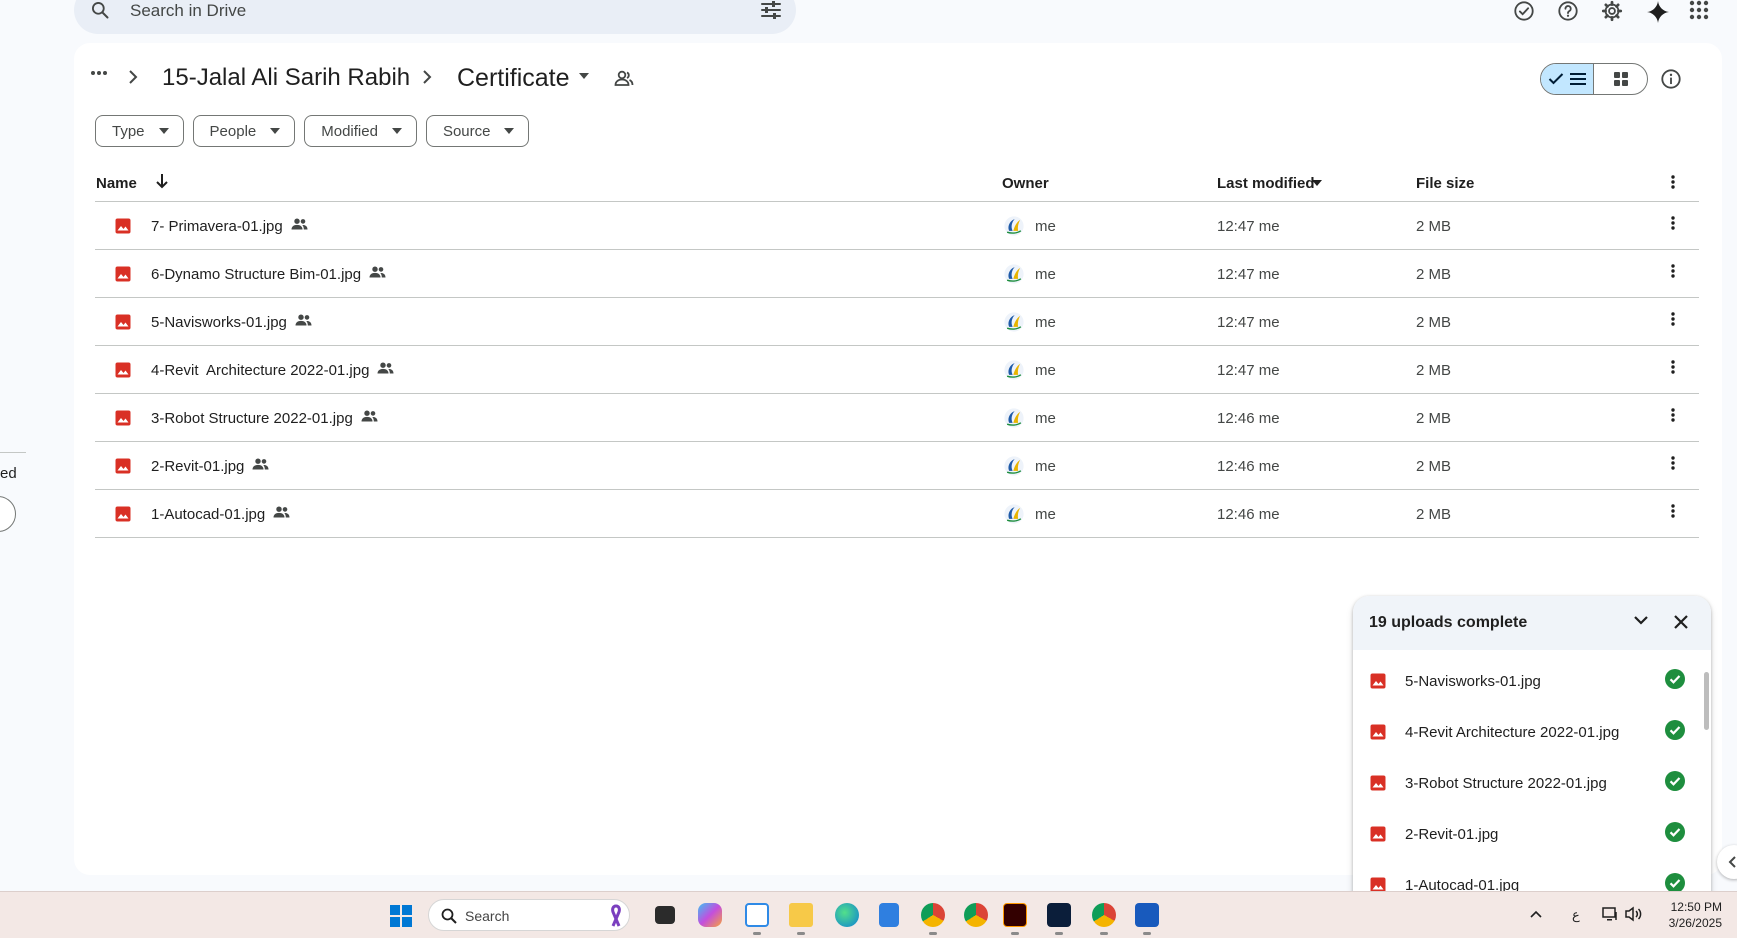  What do you see at coordinates (933, 915) in the screenshot?
I see `chrome-icon` at bounding box center [933, 915].